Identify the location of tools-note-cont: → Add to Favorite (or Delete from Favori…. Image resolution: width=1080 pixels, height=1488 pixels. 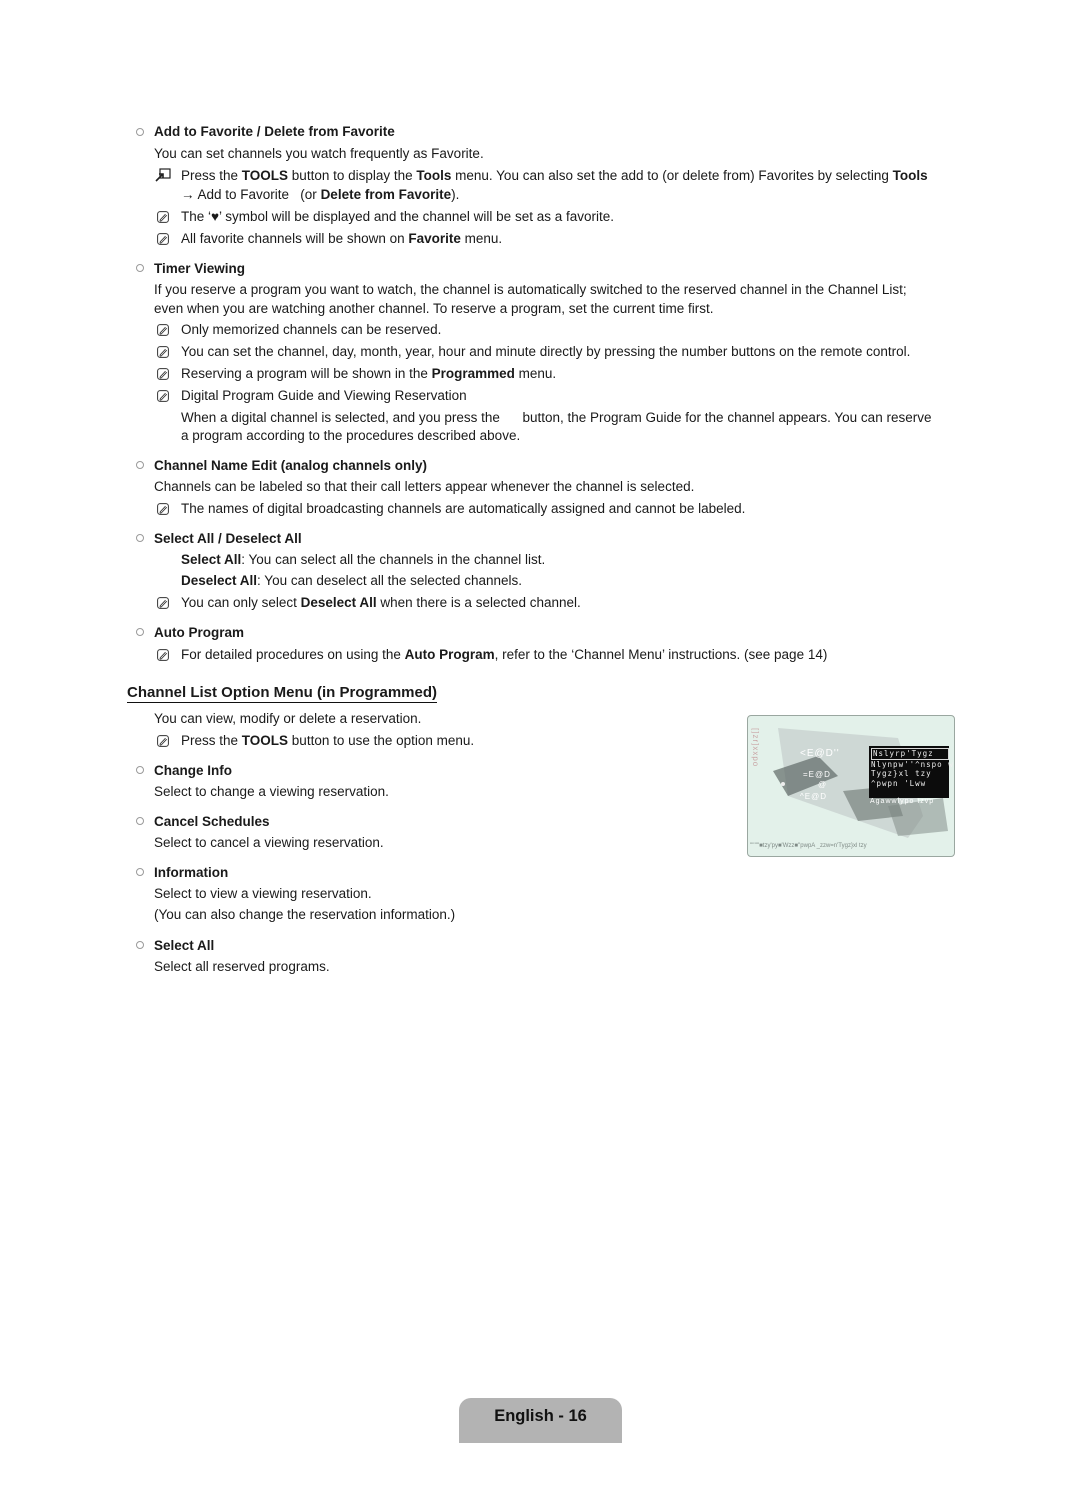
(320, 194).